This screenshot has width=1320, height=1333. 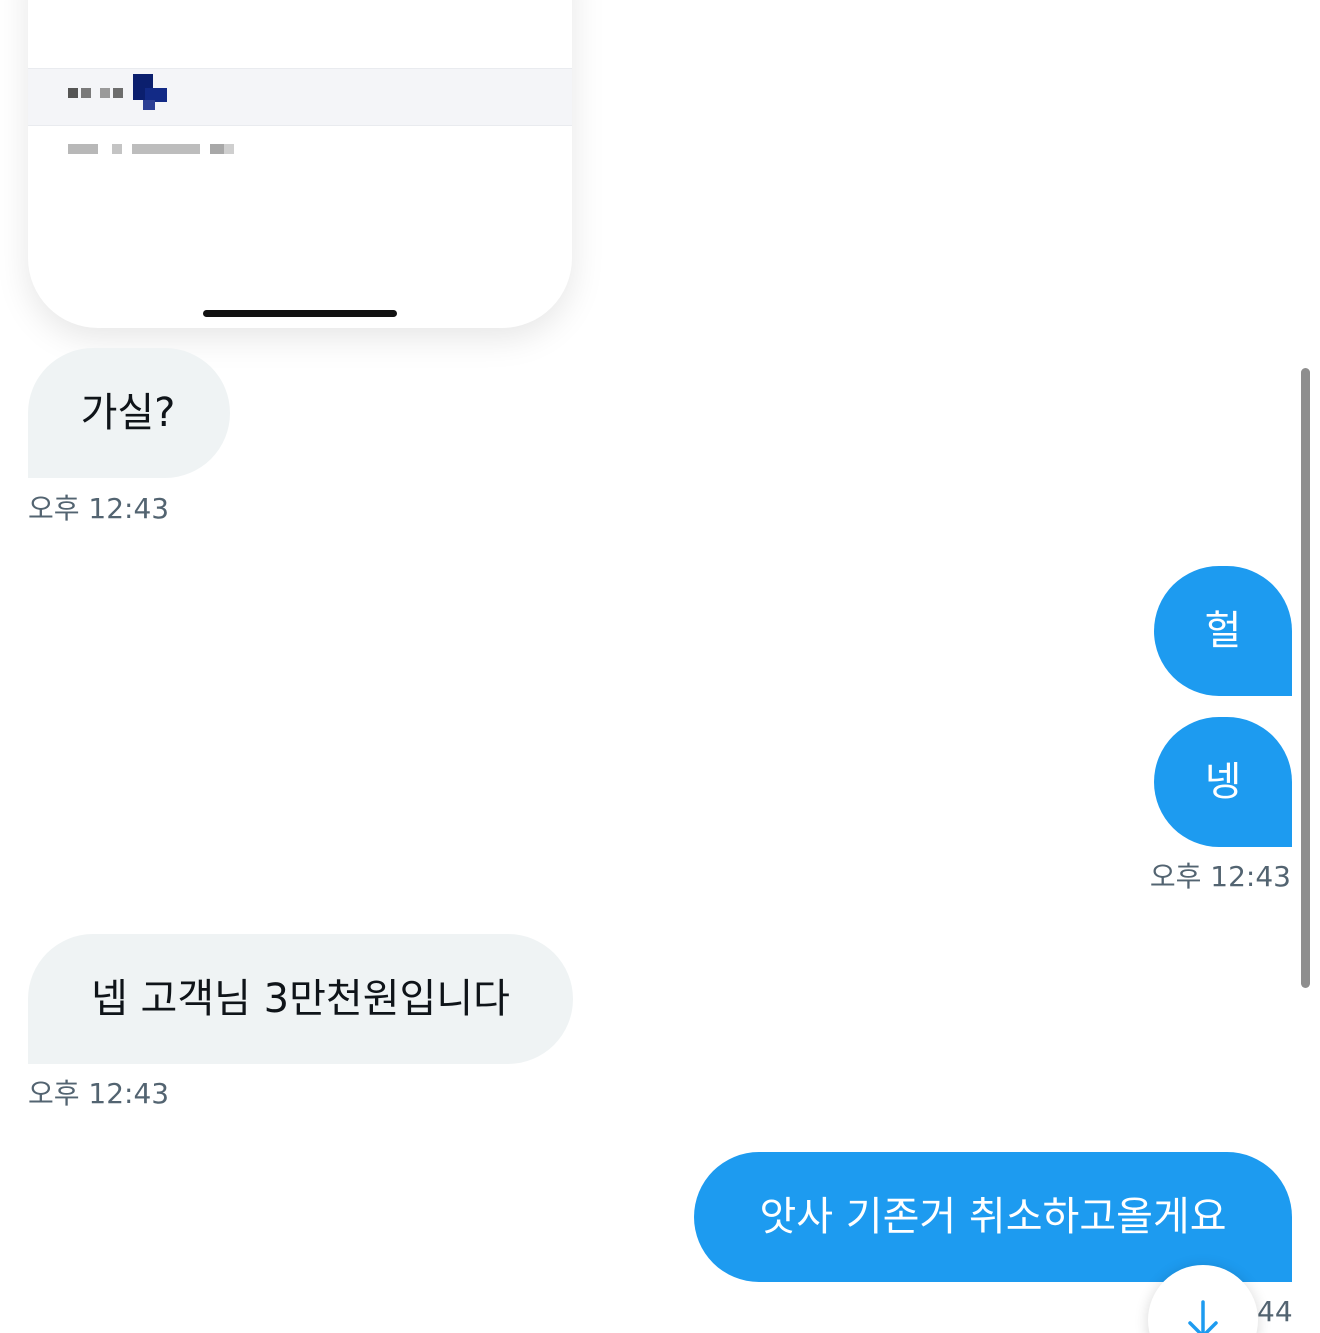 I want to click on message-bubble-outgoing: 헐, so click(x=1223, y=631).